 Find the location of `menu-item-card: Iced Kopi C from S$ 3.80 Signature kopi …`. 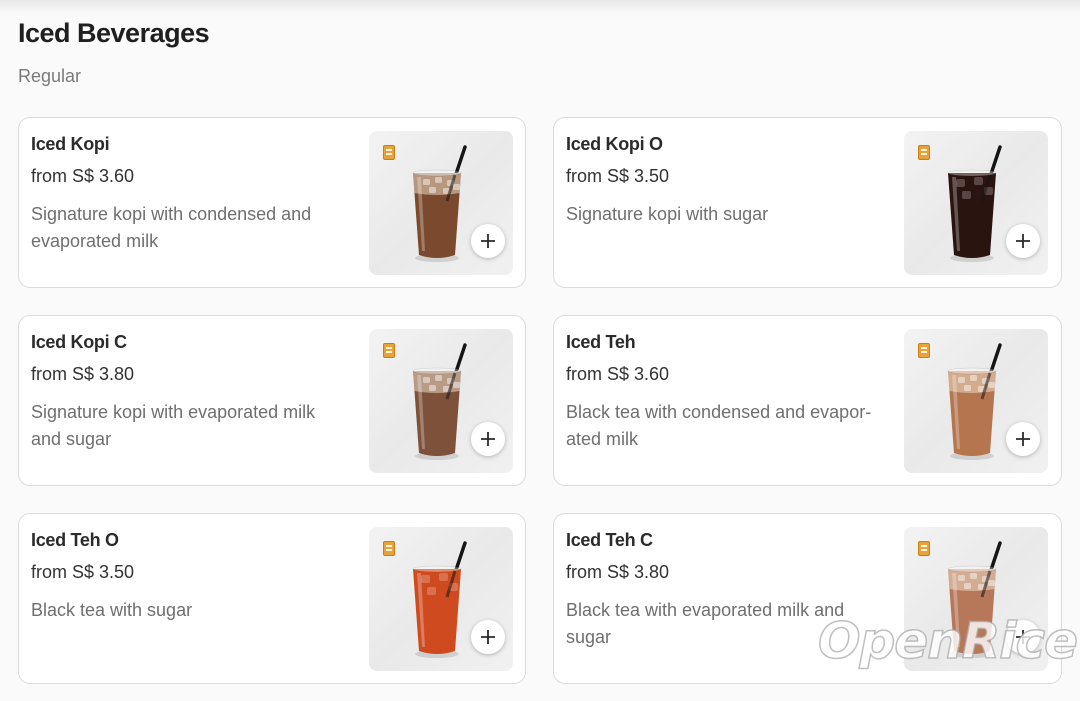

menu-item-card: Iced Kopi C from S$ 3.80 Signature kopi … is located at coordinates (272, 400).